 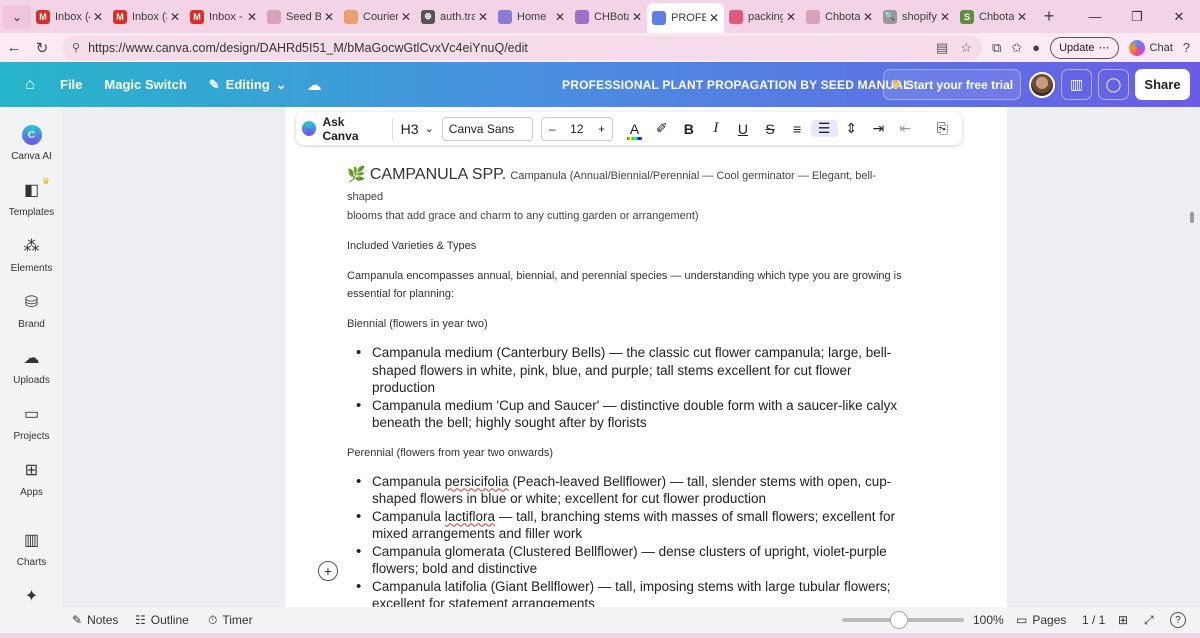 What do you see at coordinates (95, 620) in the screenshot?
I see `notes-button: ✎ Notes` at bounding box center [95, 620].